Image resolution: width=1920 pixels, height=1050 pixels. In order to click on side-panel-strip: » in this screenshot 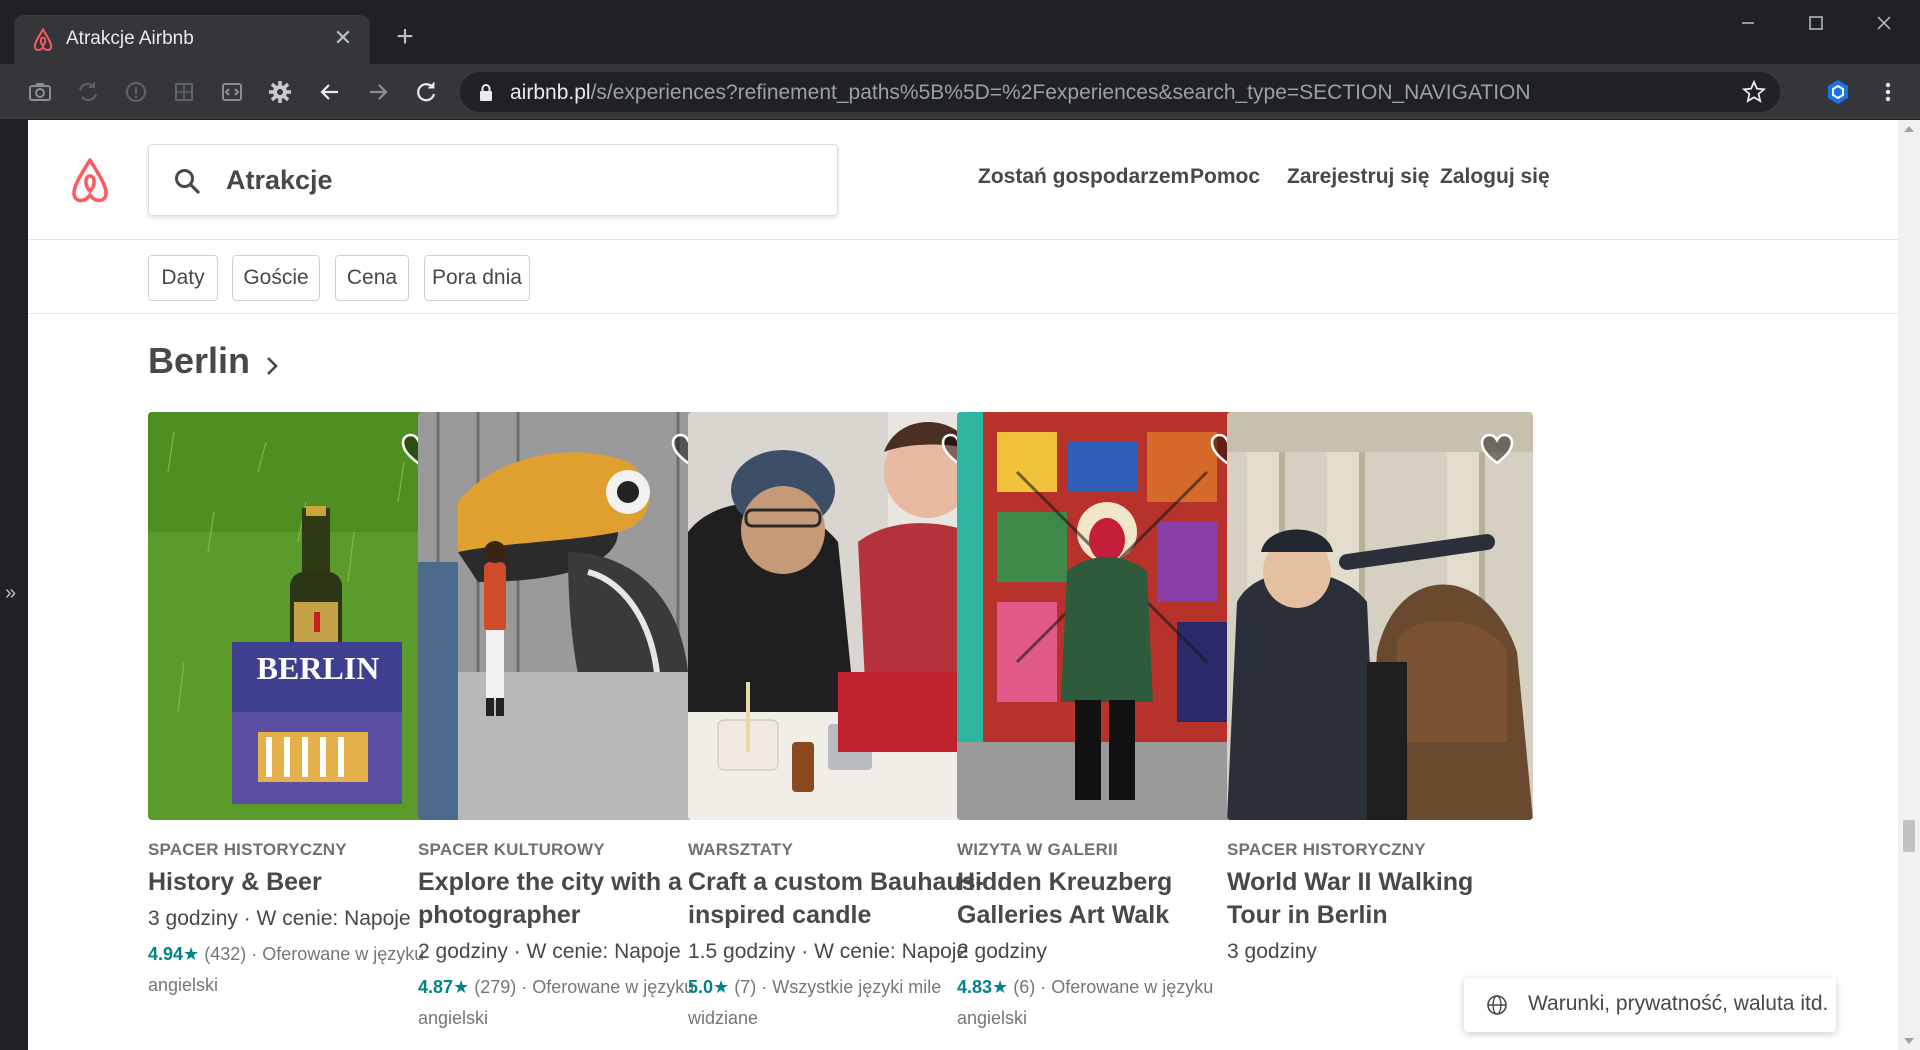, I will do `click(14, 585)`.